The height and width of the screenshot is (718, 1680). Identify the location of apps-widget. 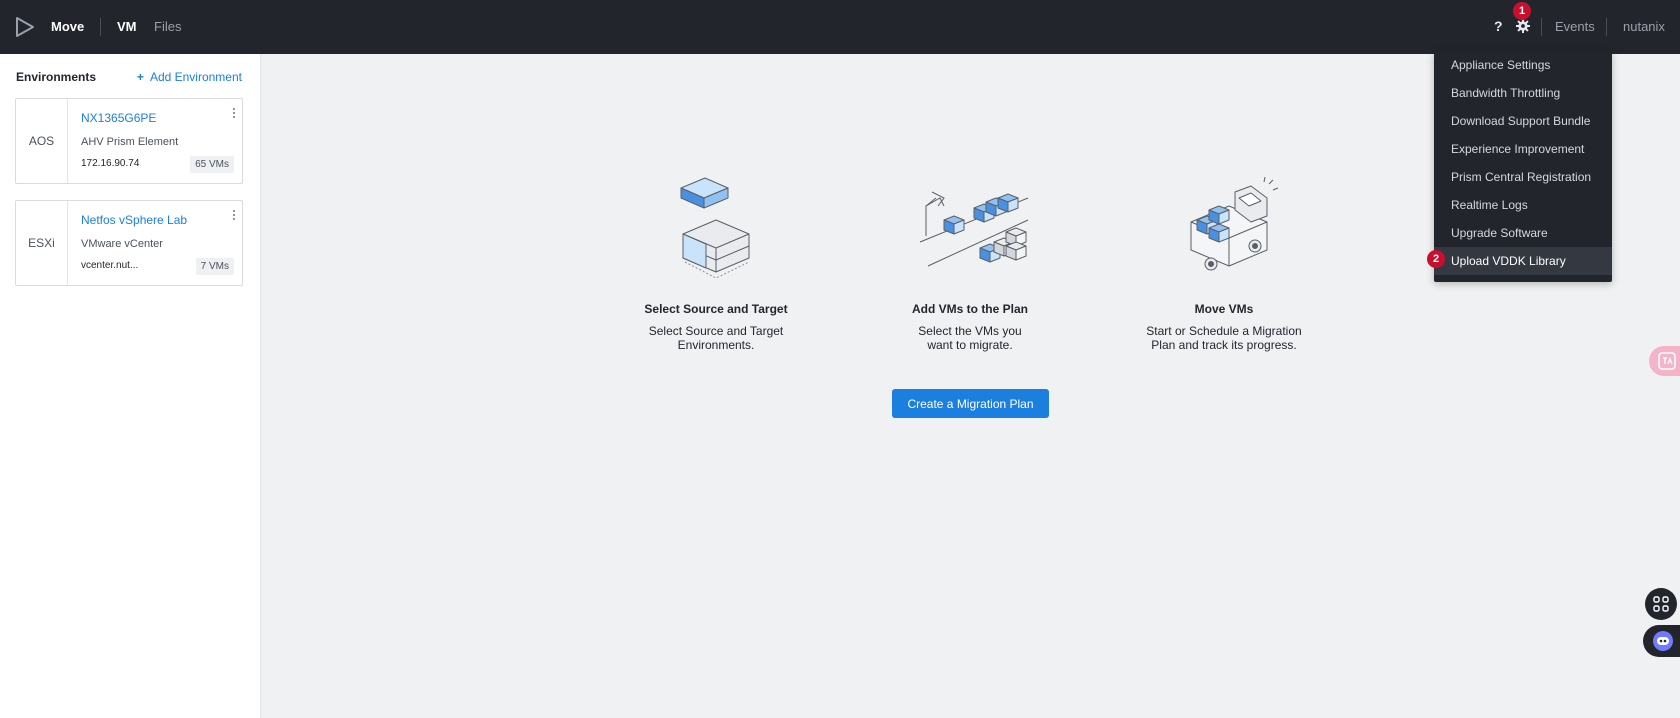
(1661, 604).